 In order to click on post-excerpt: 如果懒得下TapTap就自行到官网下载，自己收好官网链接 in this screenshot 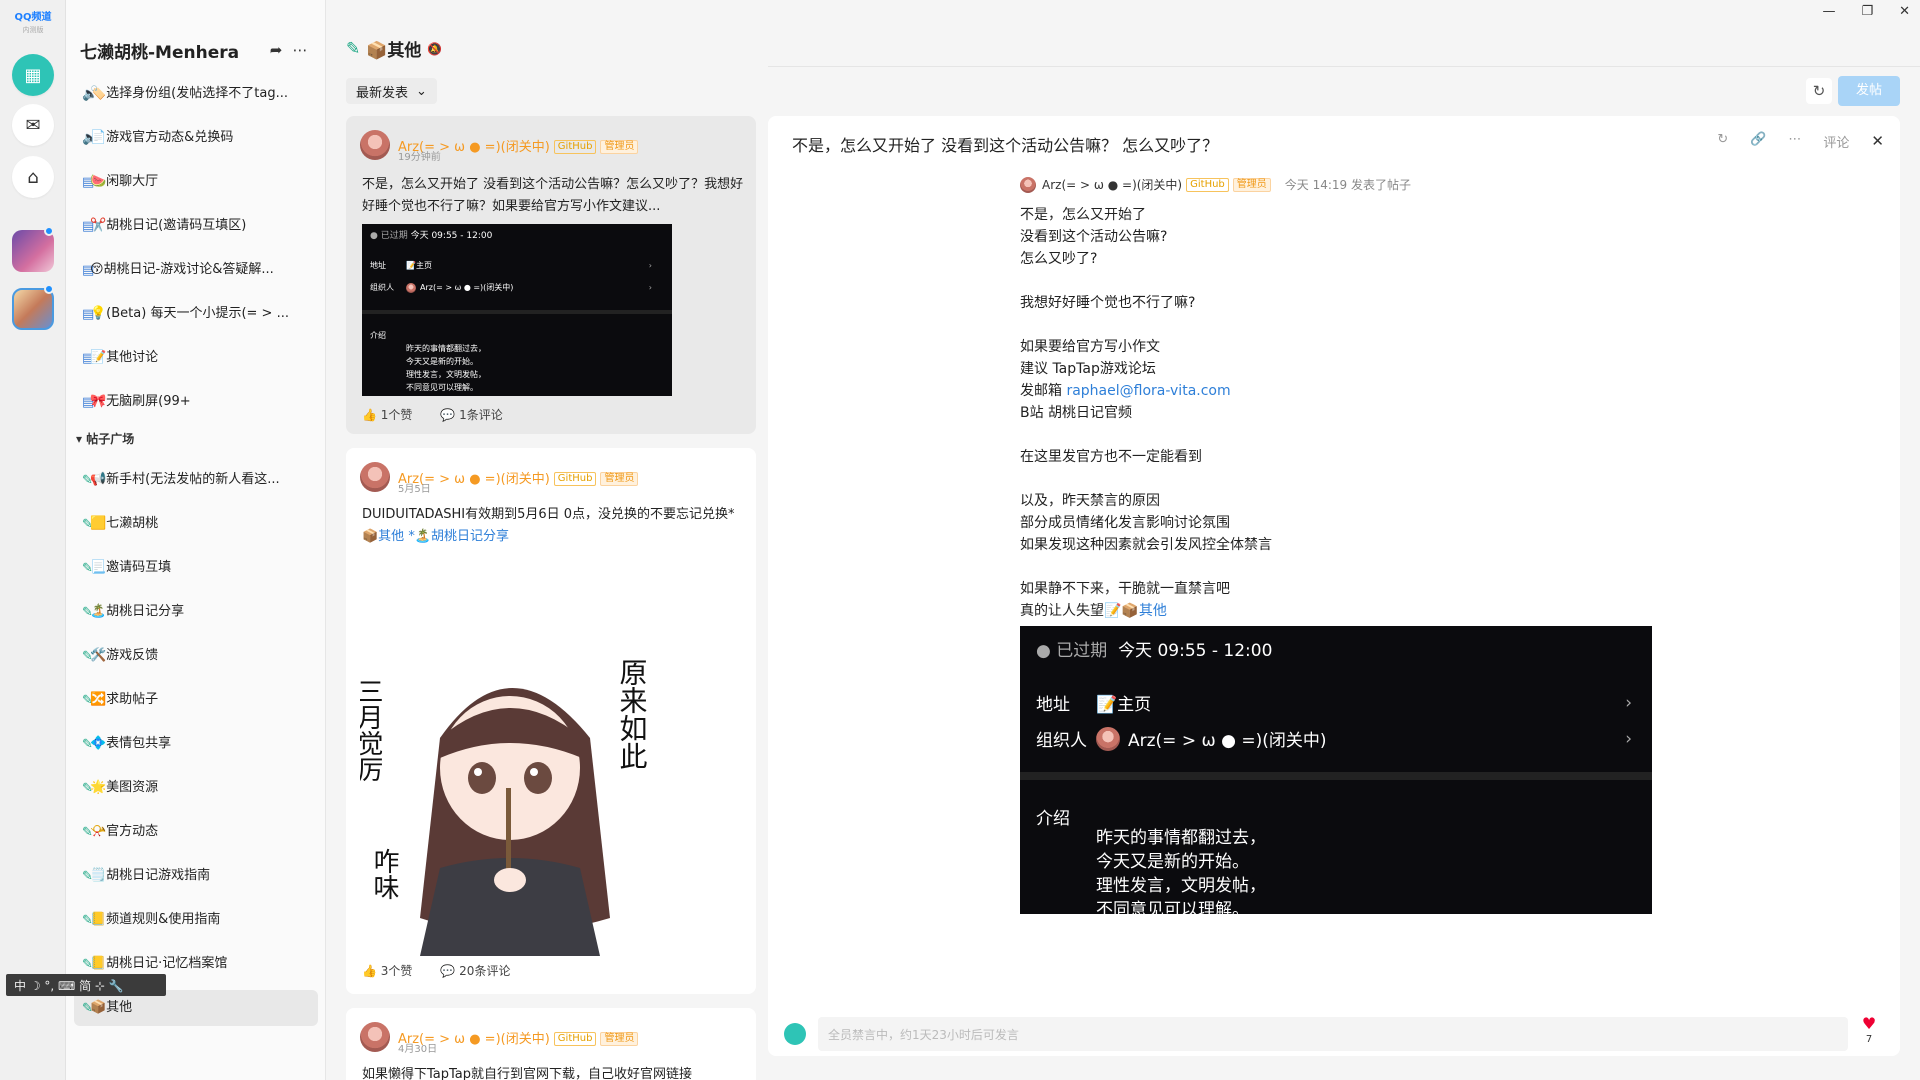, I will do `click(527, 1073)`.